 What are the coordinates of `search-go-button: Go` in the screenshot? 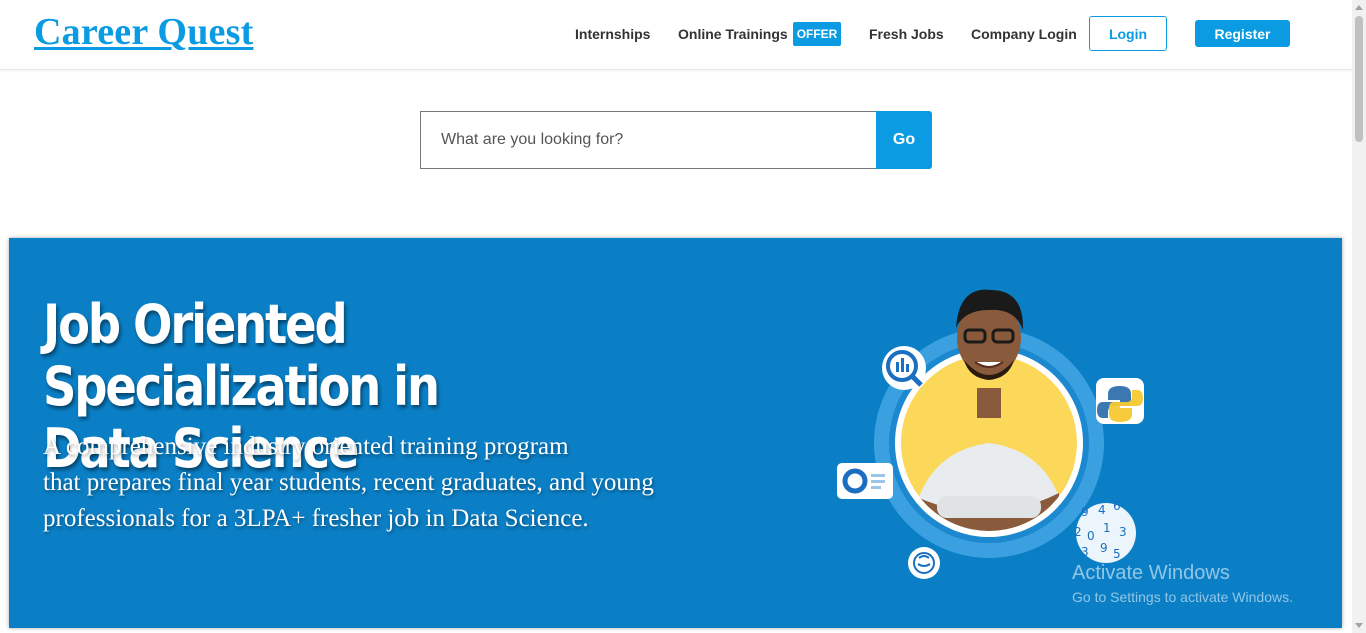 It's located at (904, 140).